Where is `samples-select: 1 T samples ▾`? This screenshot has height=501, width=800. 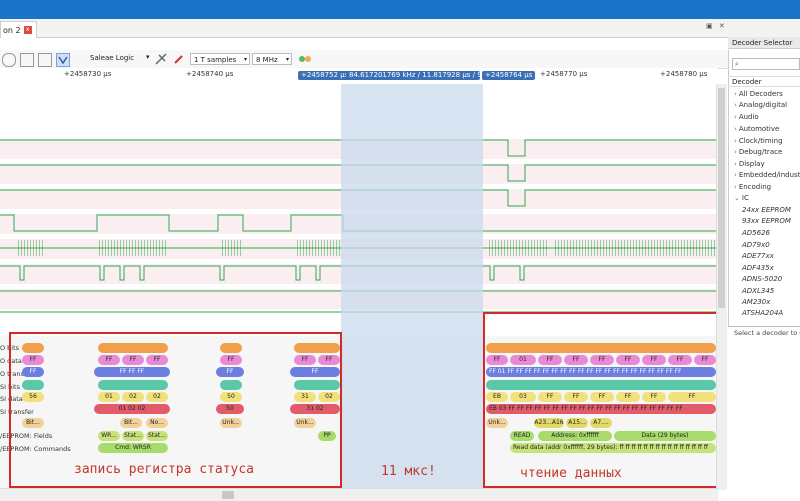 samples-select: 1 T samples ▾ is located at coordinates (220, 59).